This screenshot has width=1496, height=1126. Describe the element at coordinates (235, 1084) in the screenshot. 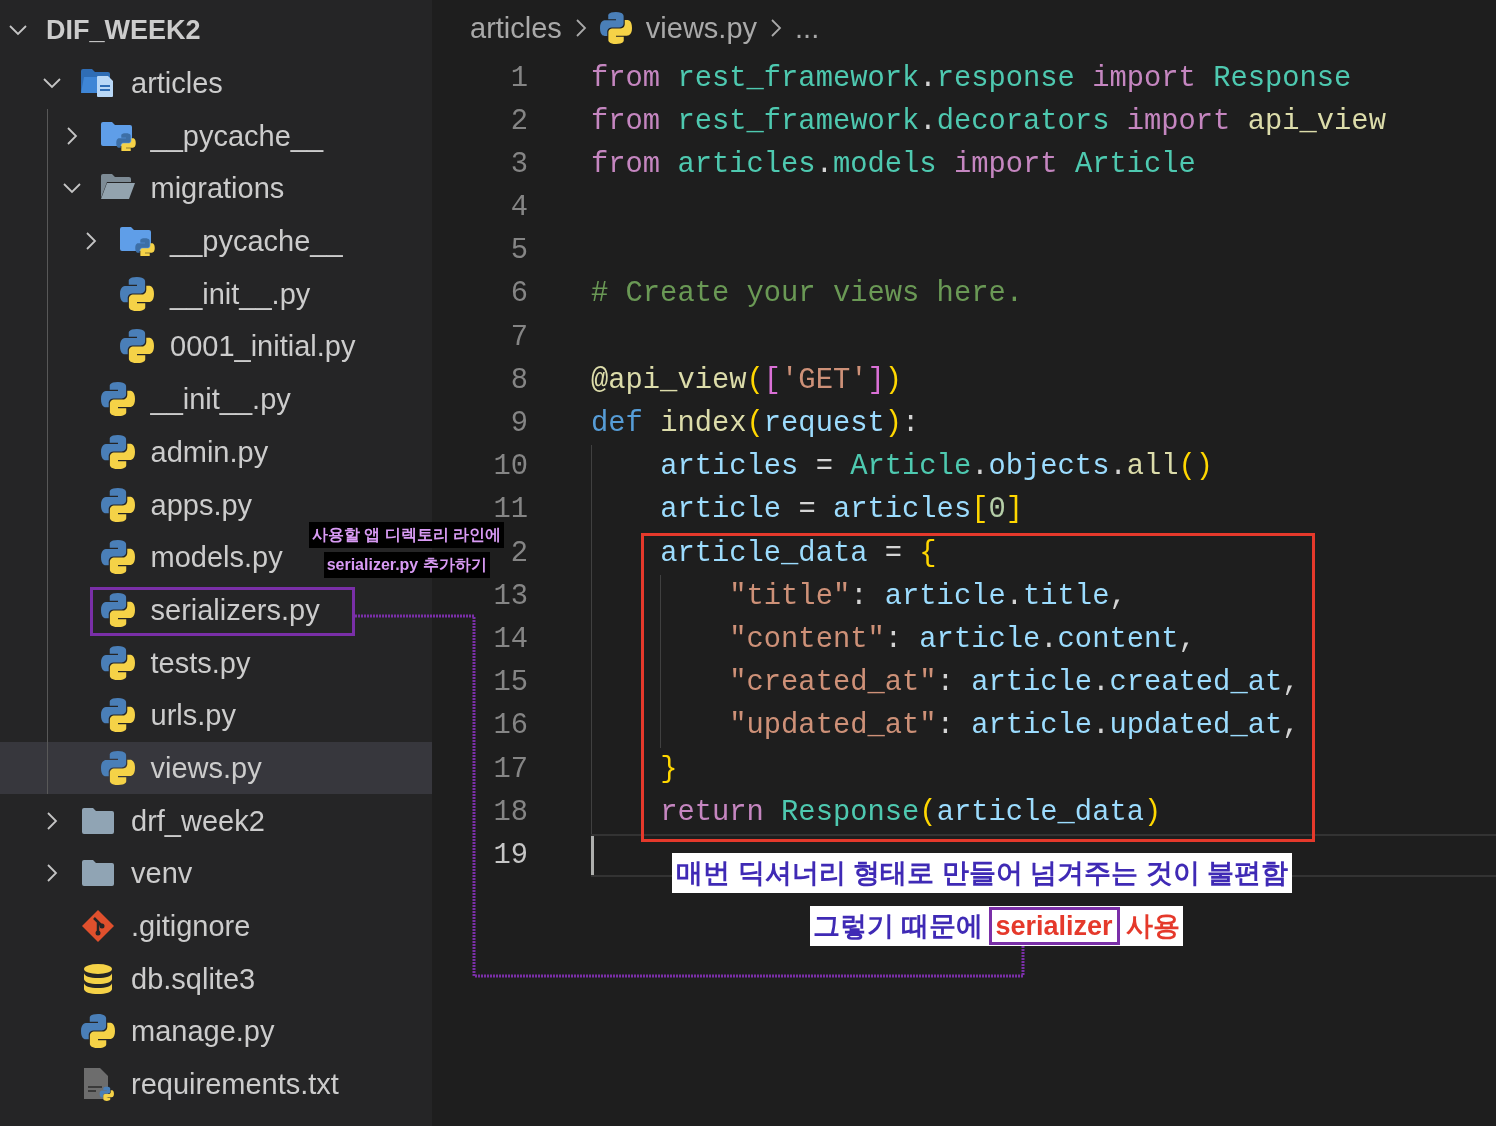

I see `file-name: requirements.txt` at that location.